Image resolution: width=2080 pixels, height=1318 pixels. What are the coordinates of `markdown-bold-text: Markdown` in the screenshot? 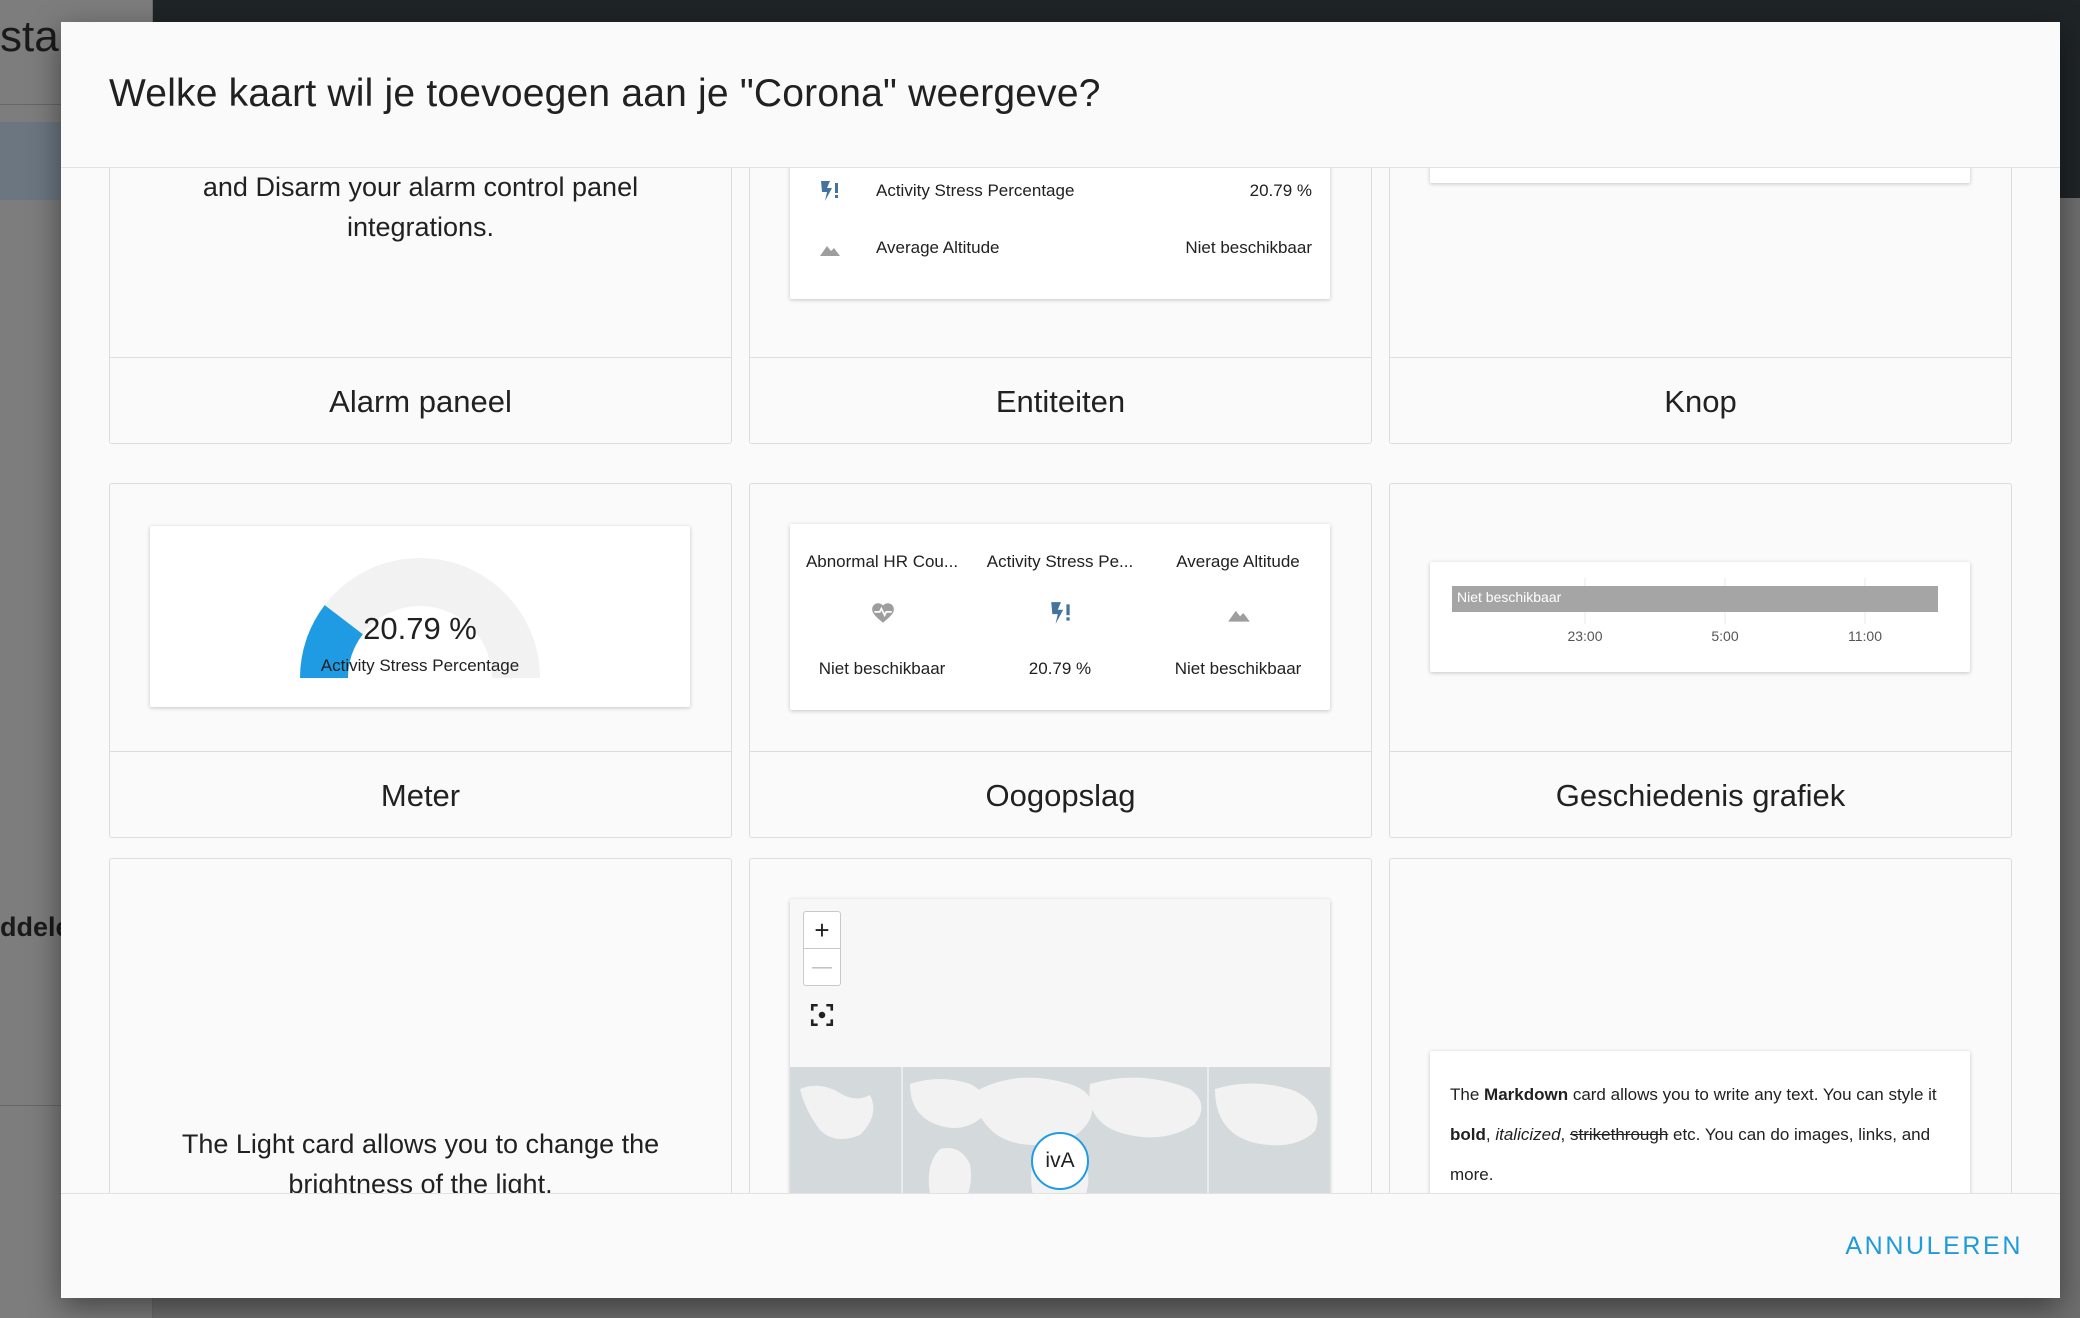 It's located at (1526, 1094).